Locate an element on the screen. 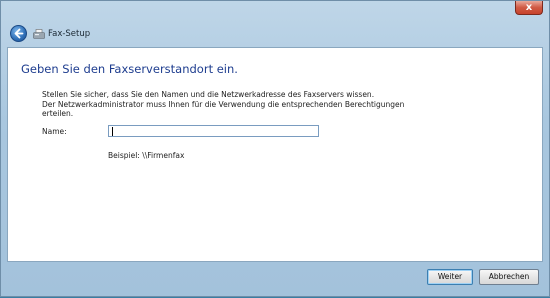 This screenshot has width=550, height=298. fax-icon is located at coordinates (39, 34).